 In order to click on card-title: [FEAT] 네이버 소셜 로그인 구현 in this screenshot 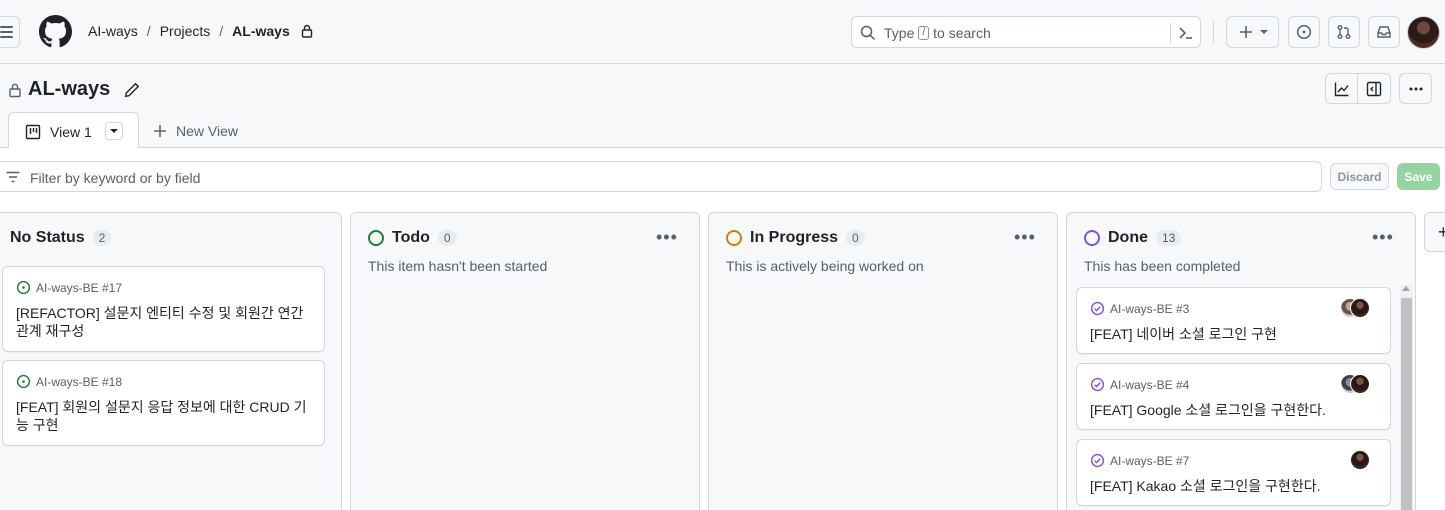, I will do `click(1235, 334)`.